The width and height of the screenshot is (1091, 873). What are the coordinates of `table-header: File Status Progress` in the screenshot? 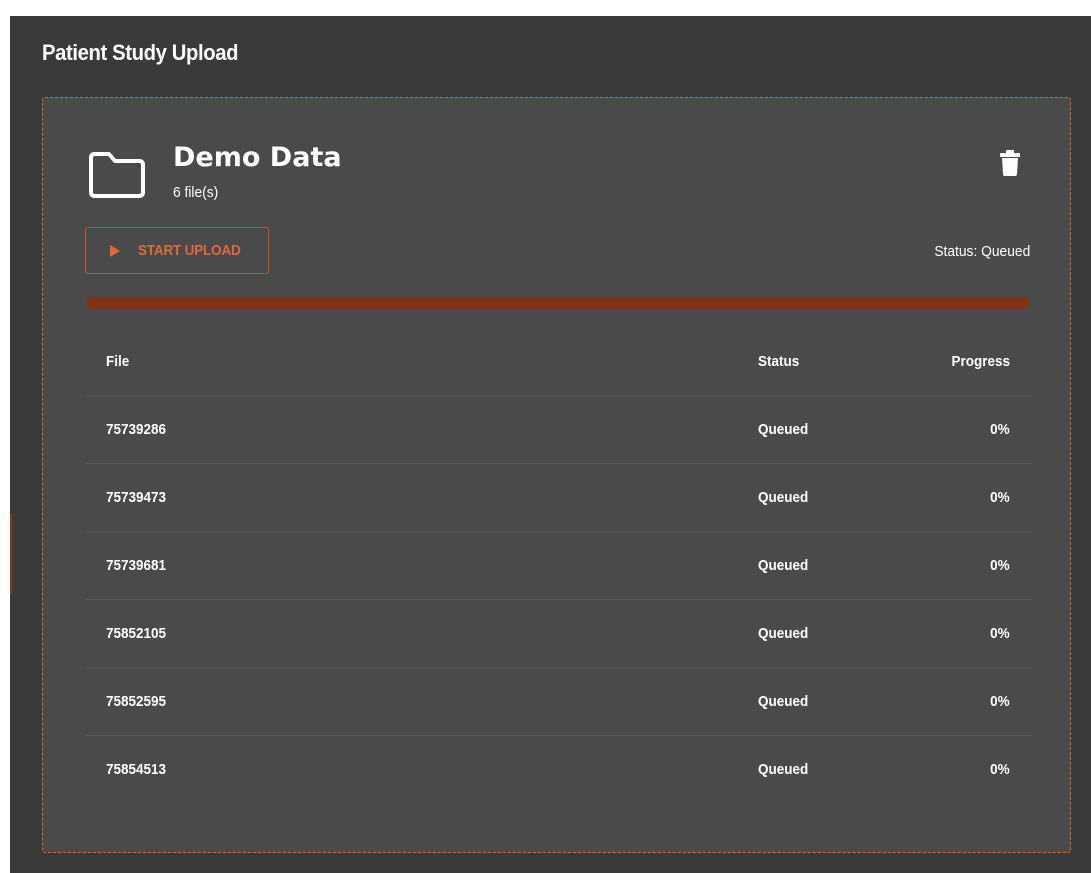 It's located at (559, 362).